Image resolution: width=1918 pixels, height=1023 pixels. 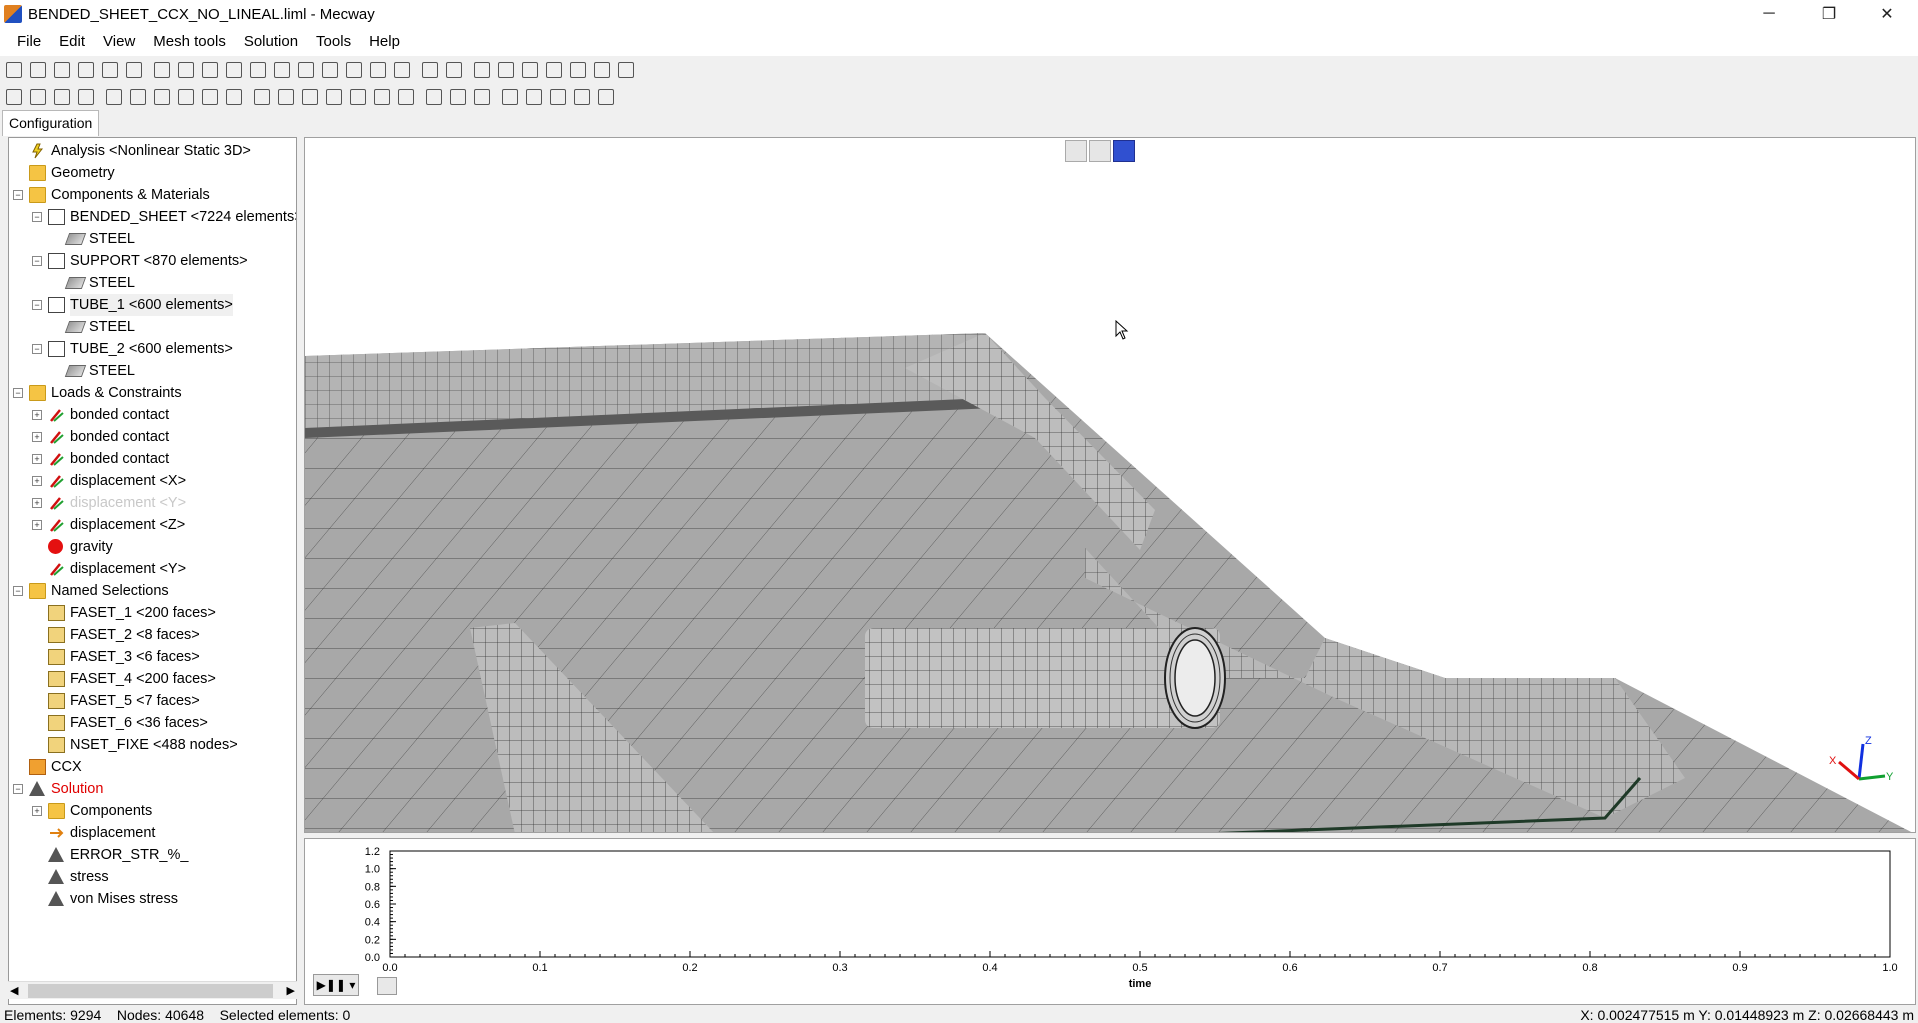 I want to click on tree-item: ERROR_STR_%_, so click(x=152, y=855).